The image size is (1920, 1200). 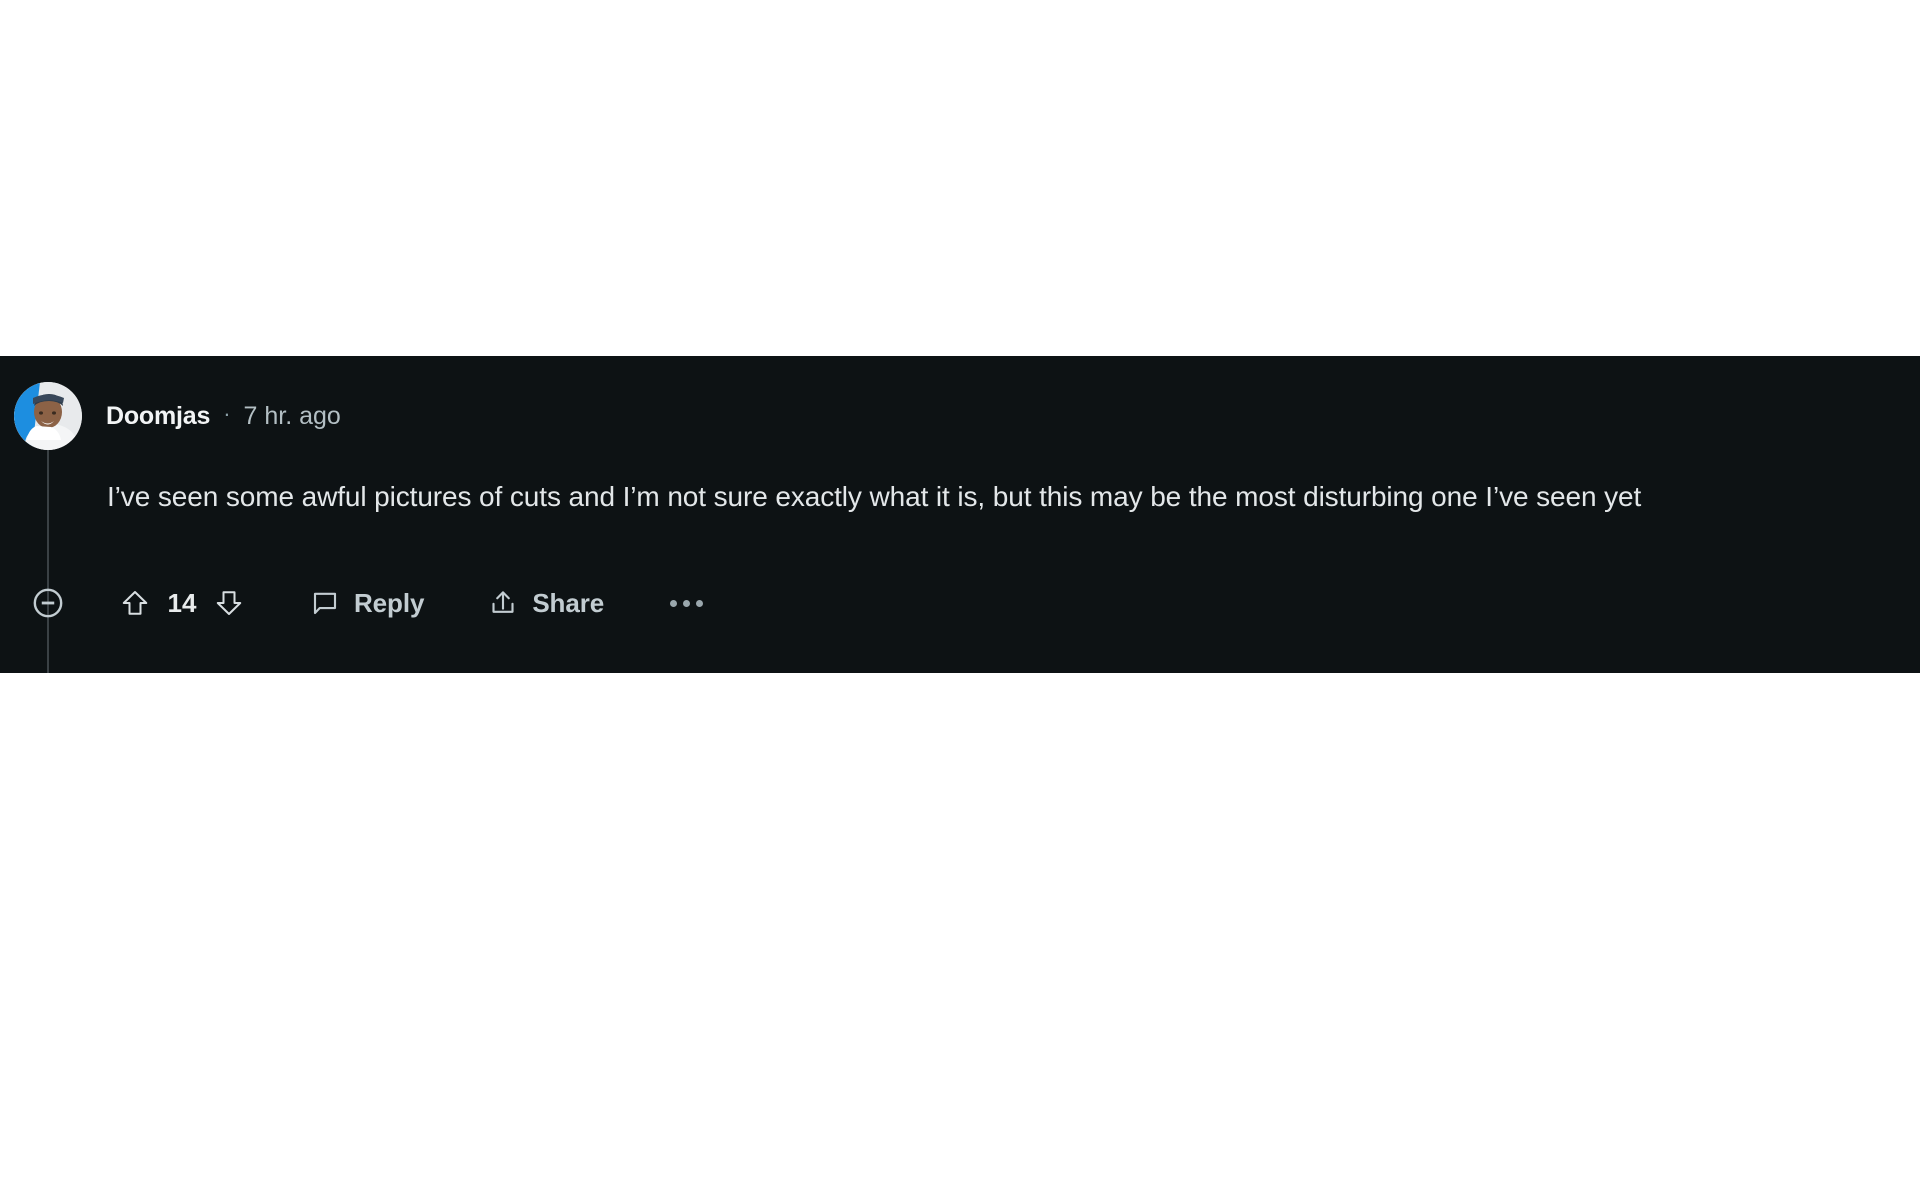 I want to click on upvote-arrow-icon, so click(x=135, y=603).